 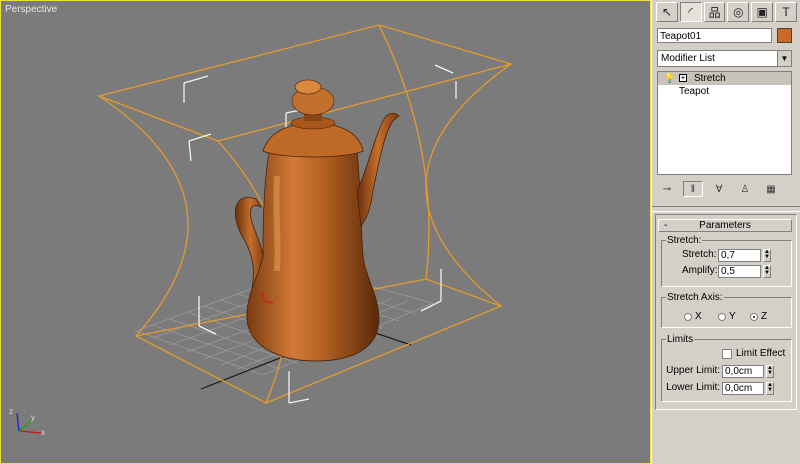 What do you see at coordinates (690, 12) in the screenshot?
I see `modify-tab-icon: ◜` at bounding box center [690, 12].